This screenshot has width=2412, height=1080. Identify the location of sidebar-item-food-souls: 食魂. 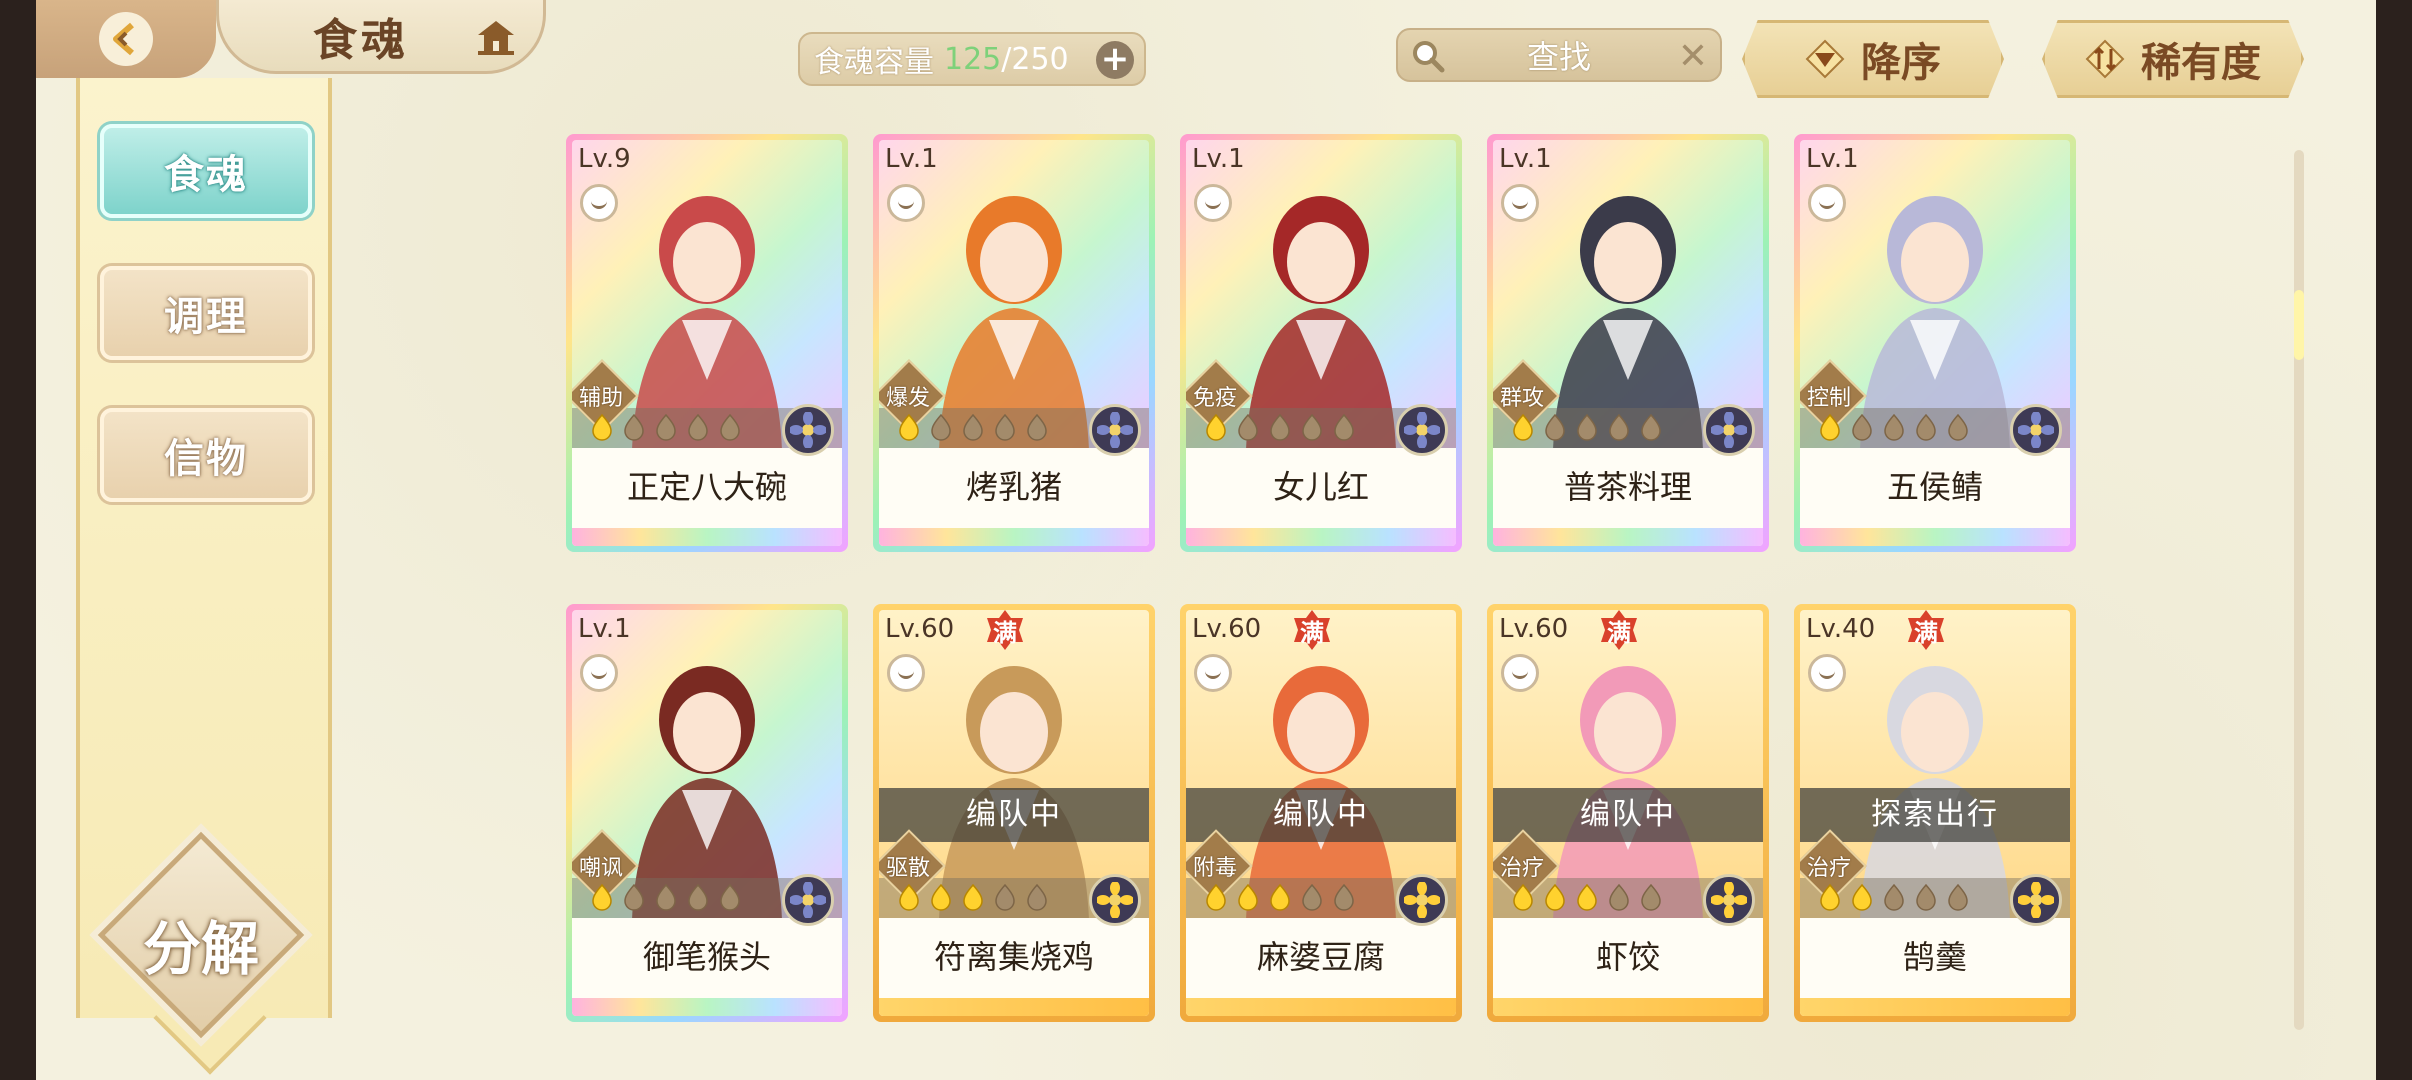
(206, 171).